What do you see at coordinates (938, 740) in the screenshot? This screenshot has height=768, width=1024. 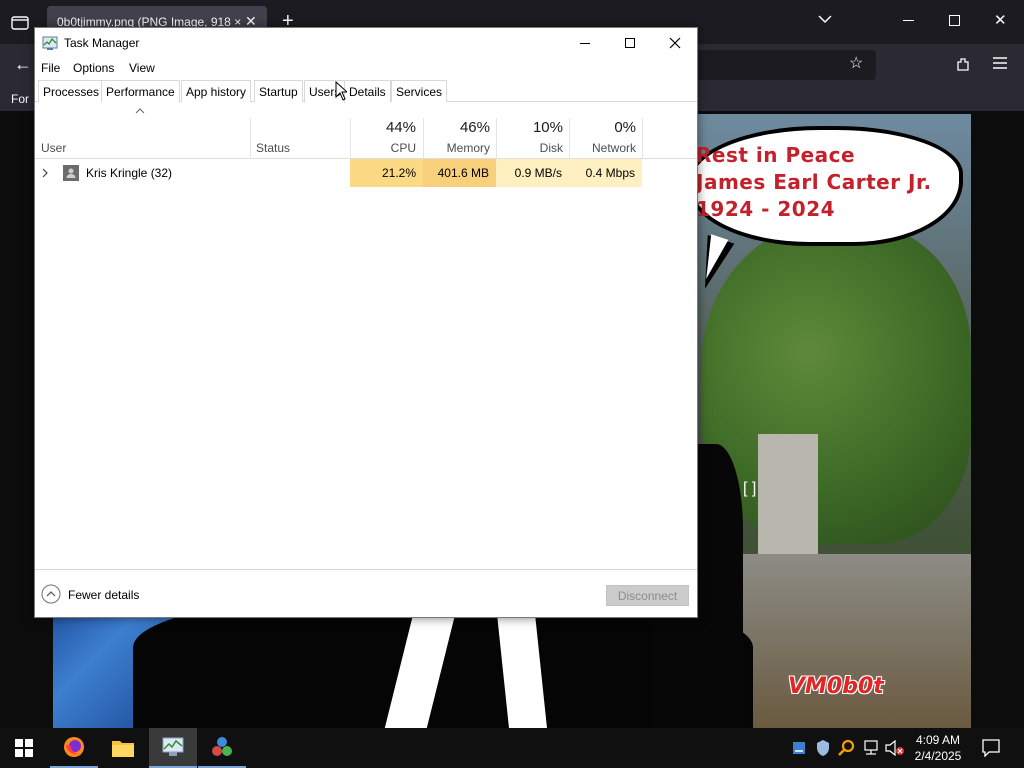 I see `clock-time: 4:09 AM` at bounding box center [938, 740].